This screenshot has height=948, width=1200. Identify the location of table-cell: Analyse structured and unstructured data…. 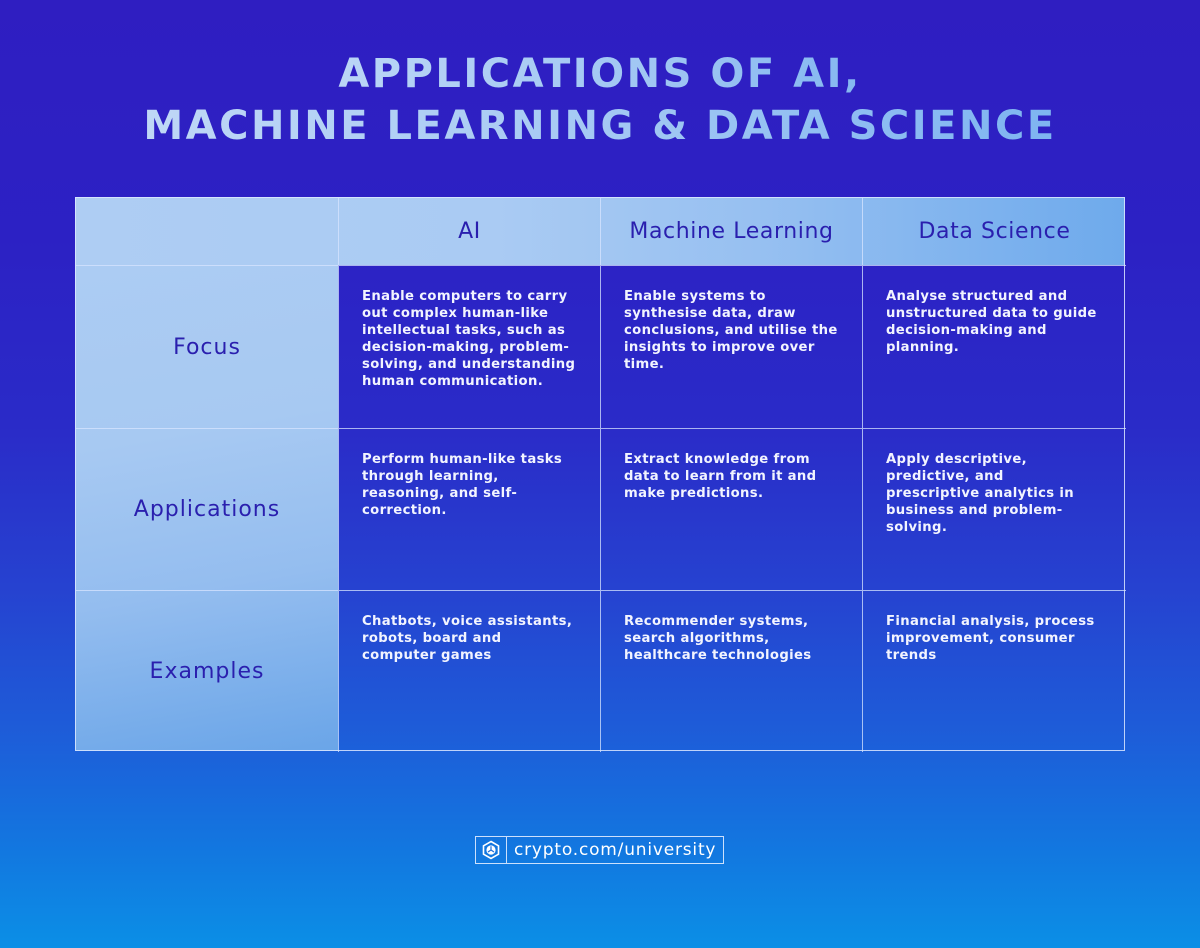
(994, 347).